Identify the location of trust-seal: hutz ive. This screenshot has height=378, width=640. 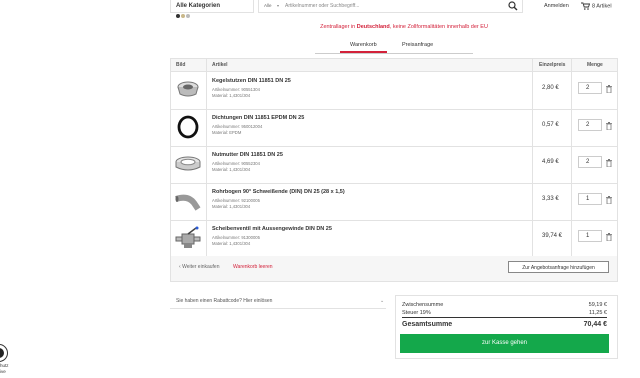
(5, 359).